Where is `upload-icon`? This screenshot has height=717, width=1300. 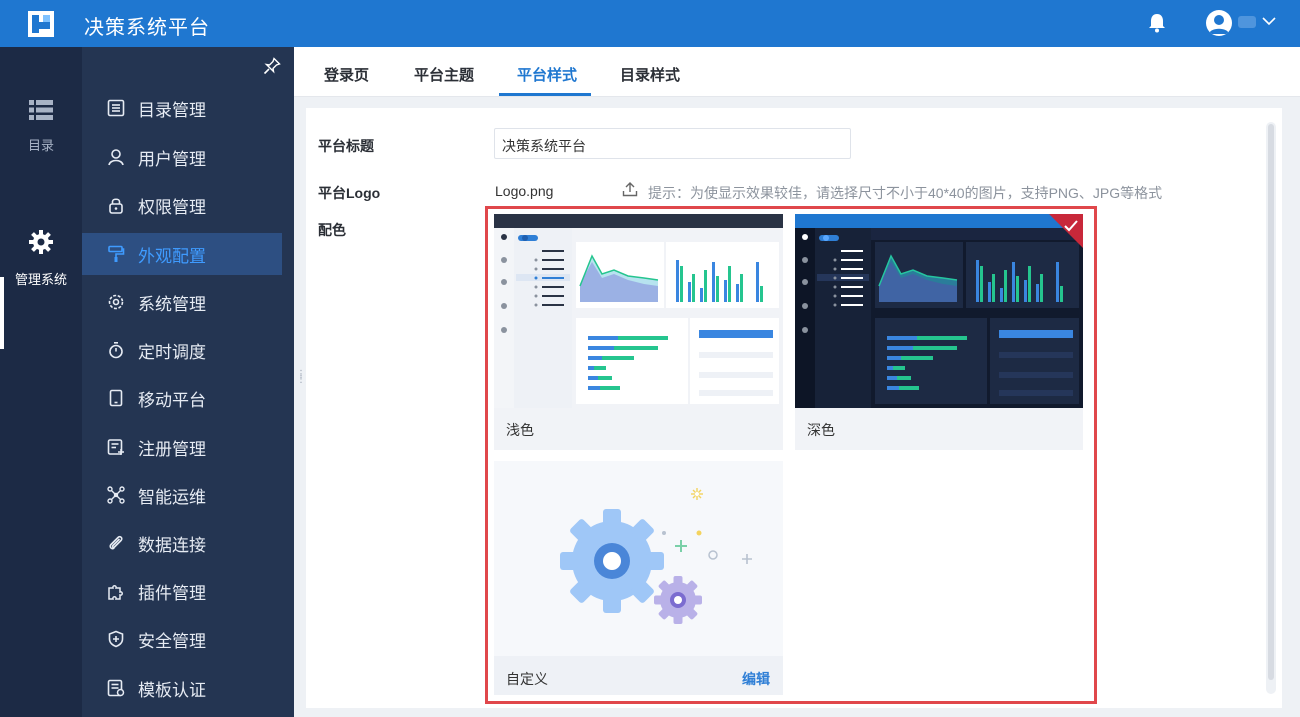 upload-icon is located at coordinates (630, 189).